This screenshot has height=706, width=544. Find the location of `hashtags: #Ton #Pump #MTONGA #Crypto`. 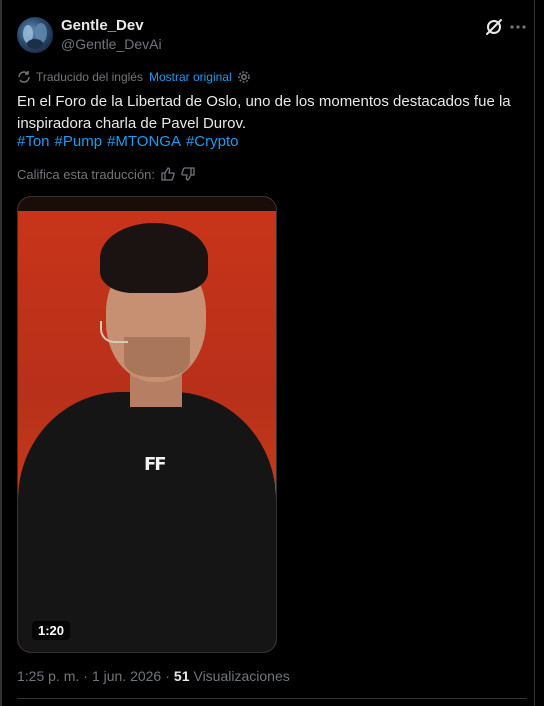

hashtags: #Ton #Pump #MTONGA #Crypto is located at coordinates (130, 142).